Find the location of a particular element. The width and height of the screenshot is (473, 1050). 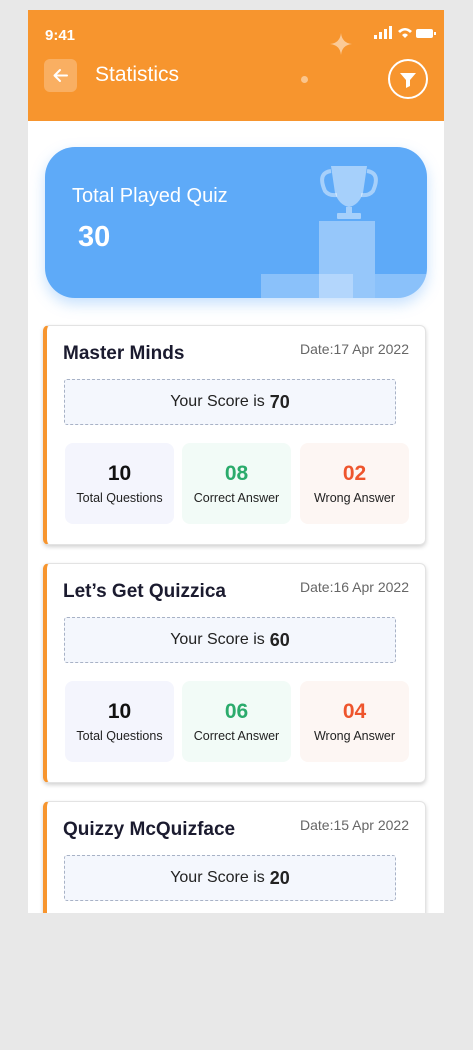

wrong-answer-stat: 04 Wrong Answer is located at coordinates (354, 721).